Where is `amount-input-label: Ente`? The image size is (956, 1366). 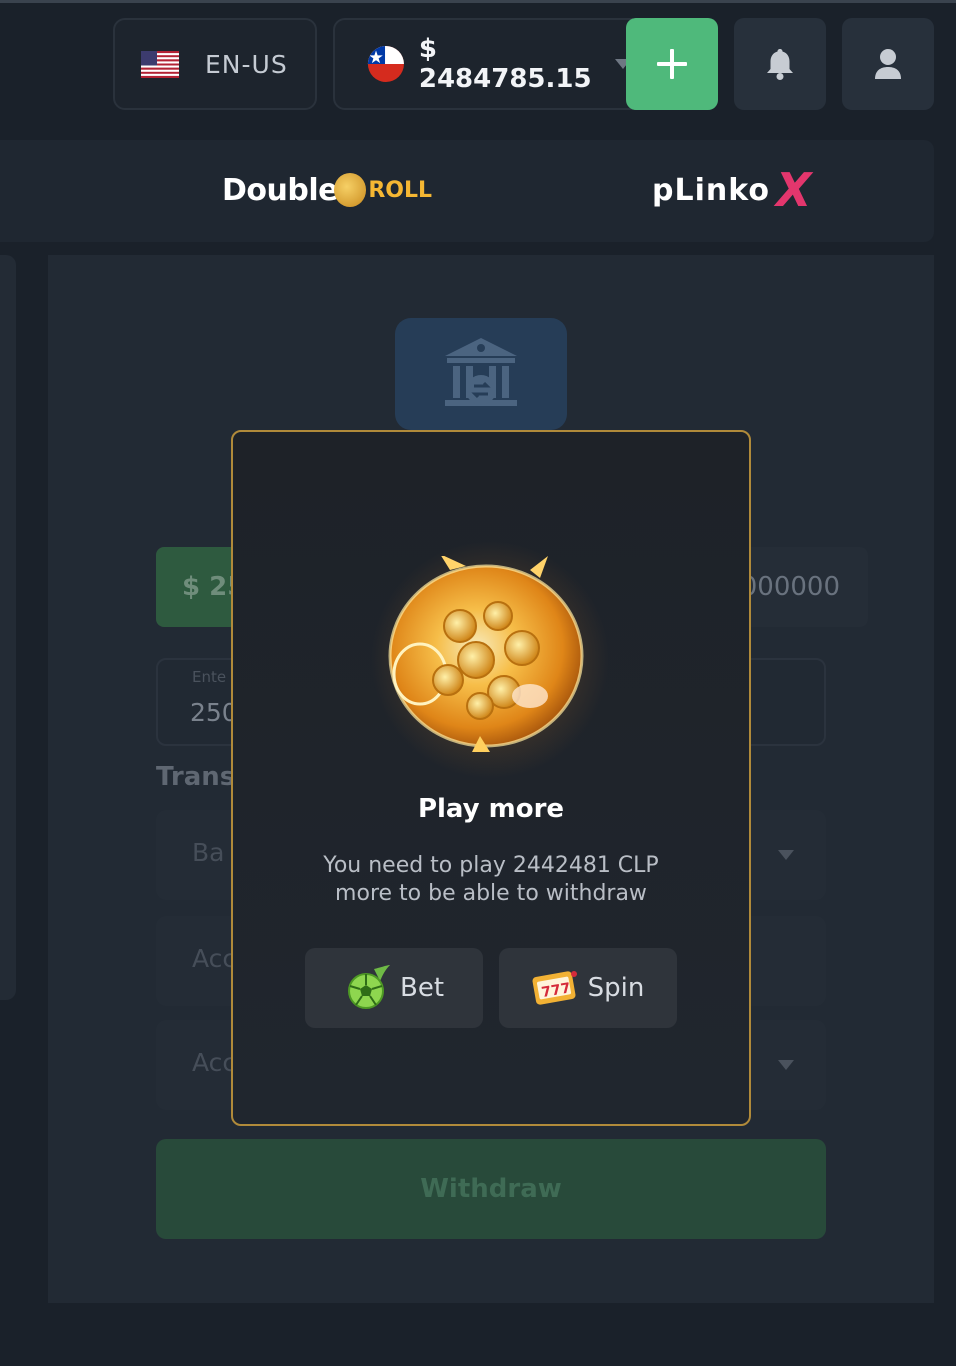 amount-input-label: Ente is located at coordinates (209, 677).